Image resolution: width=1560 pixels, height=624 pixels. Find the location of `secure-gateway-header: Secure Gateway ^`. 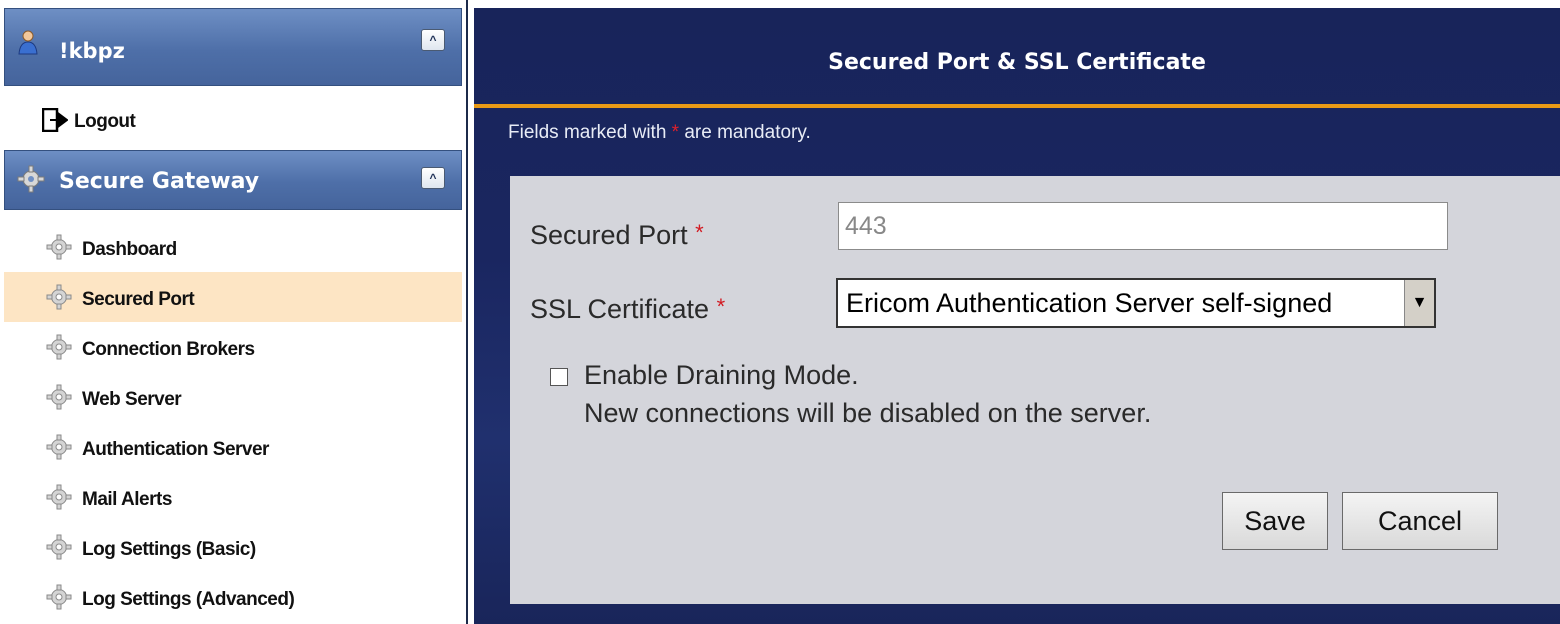

secure-gateway-header: Secure Gateway ^ is located at coordinates (233, 180).